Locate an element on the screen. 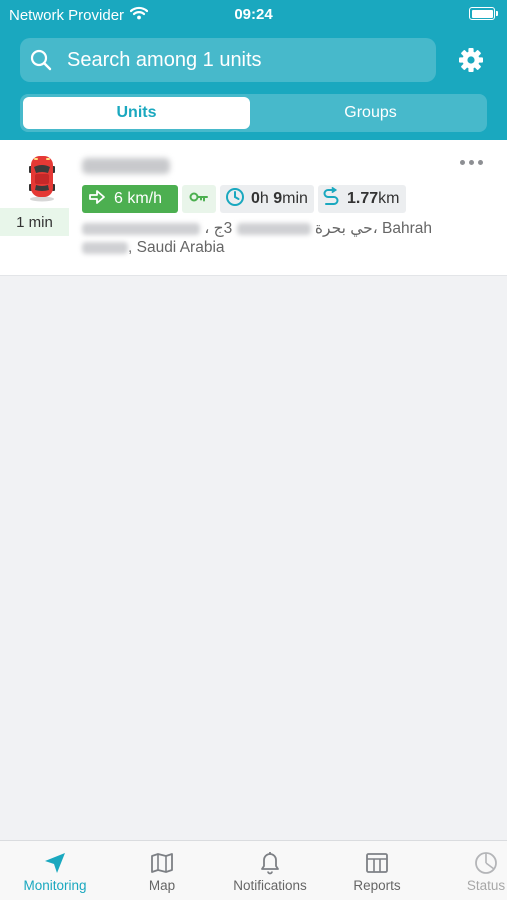 Image resolution: width=507 pixels, height=900 pixels. unit-address: ، حي بحرة 3ج، Bahrah , Saudi Arabia is located at coordinates (262, 238).